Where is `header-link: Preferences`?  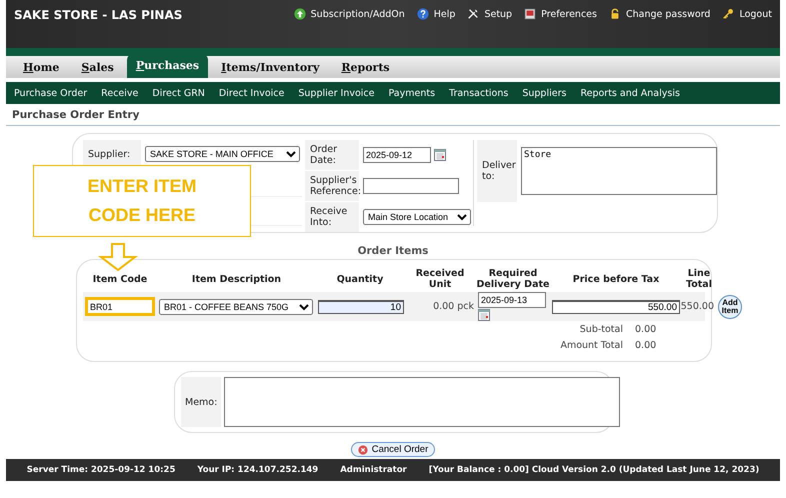
header-link: Preferences is located at coordinates (560, 14).